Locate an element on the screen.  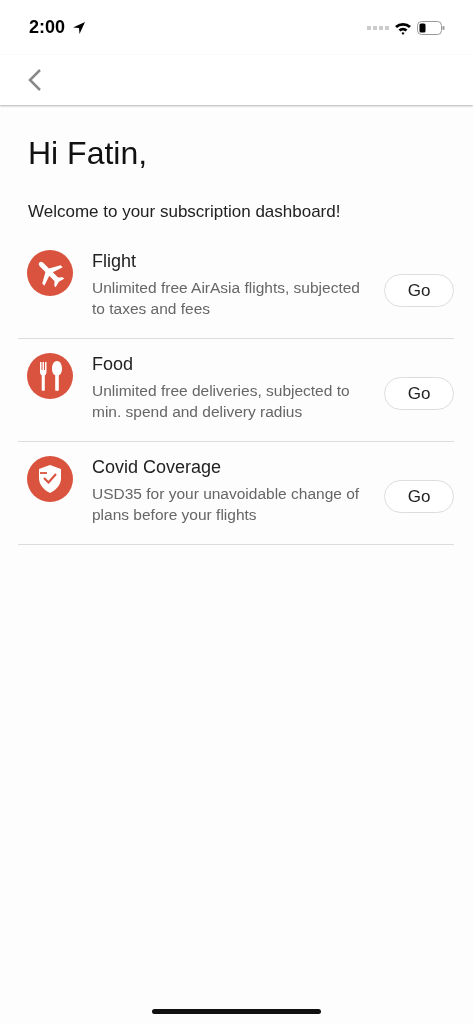
shield-check-icon is located at coordinates (50, 479).